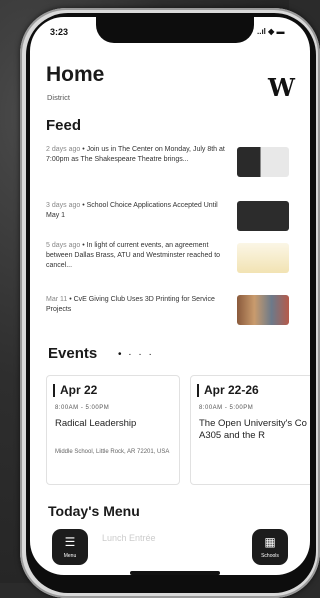  I want to click on events-title: Events, so click(73, 353).